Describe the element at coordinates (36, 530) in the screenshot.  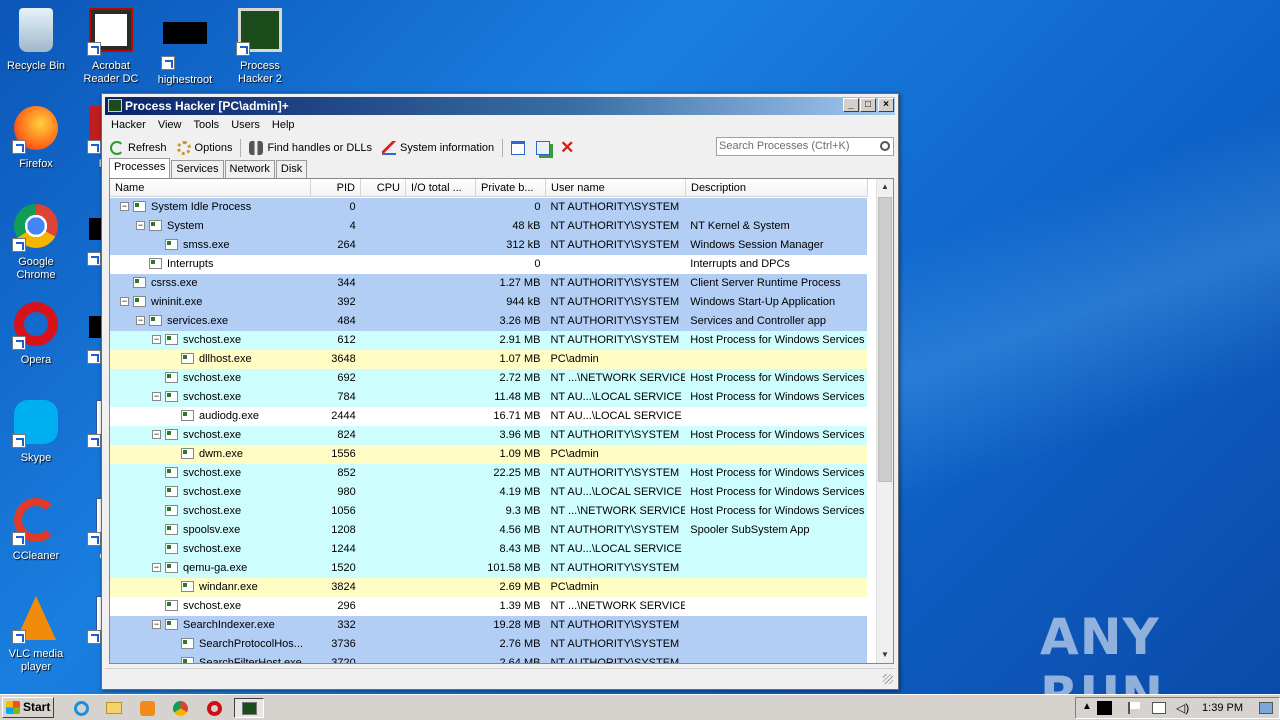
I see `desktop-icon-12: CCleaner` at that location.